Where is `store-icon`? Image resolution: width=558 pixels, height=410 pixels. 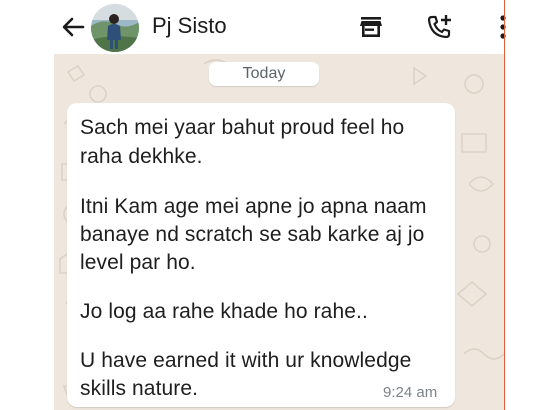
store-icon is located at coordinates (371, 27).